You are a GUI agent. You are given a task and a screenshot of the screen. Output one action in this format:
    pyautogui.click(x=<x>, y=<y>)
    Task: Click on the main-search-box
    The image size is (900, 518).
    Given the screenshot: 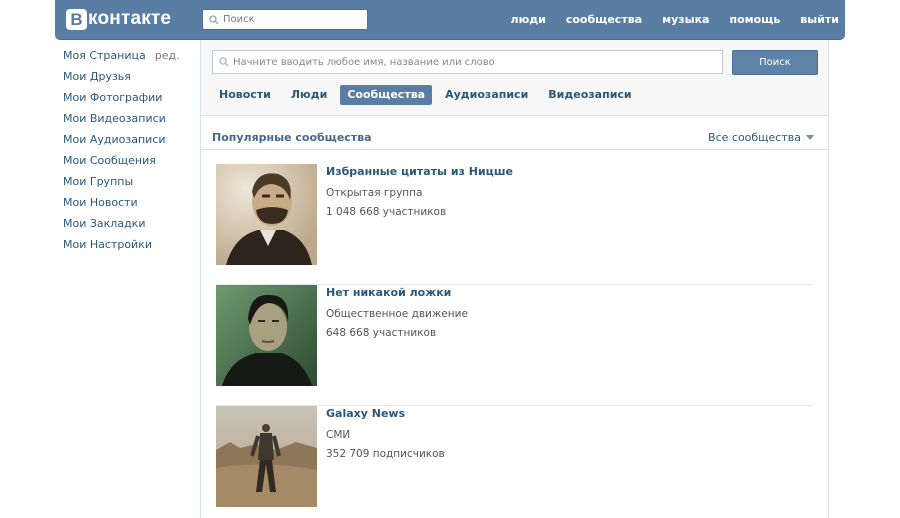 What is the action you would take?
    pyautogui.click(x=467, y=62)
    